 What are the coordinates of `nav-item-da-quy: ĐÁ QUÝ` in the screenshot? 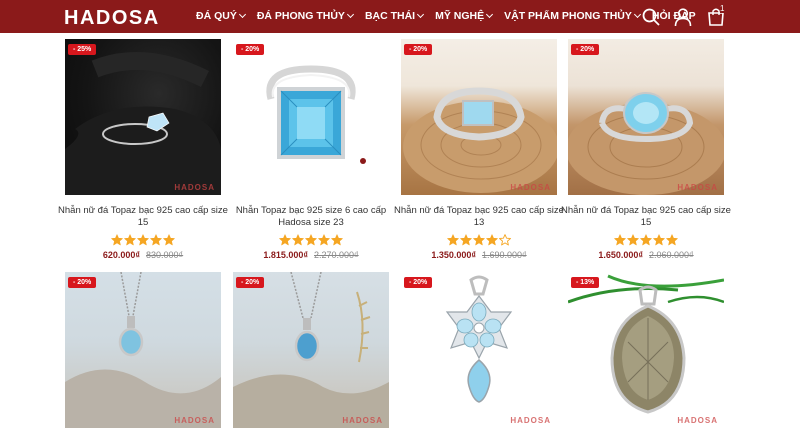 It's located at (221, 16).